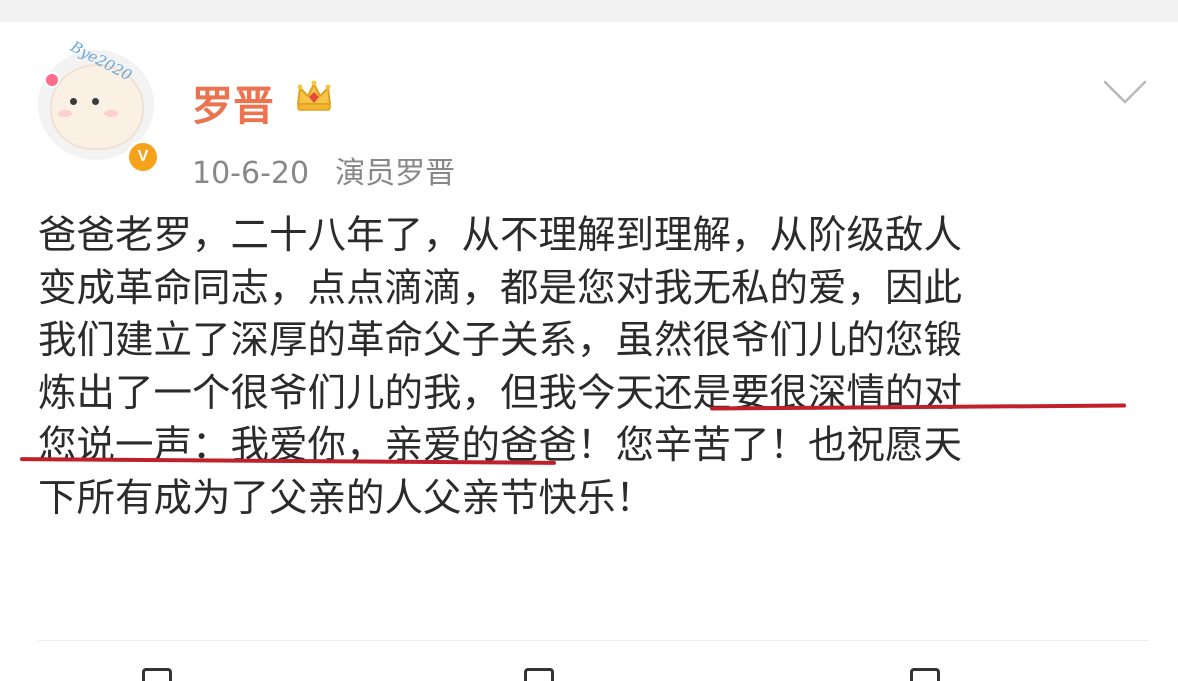  I want to click on post-body-line: 下所有成为了父亲的人父亲节快乐！, so click(346, 498).